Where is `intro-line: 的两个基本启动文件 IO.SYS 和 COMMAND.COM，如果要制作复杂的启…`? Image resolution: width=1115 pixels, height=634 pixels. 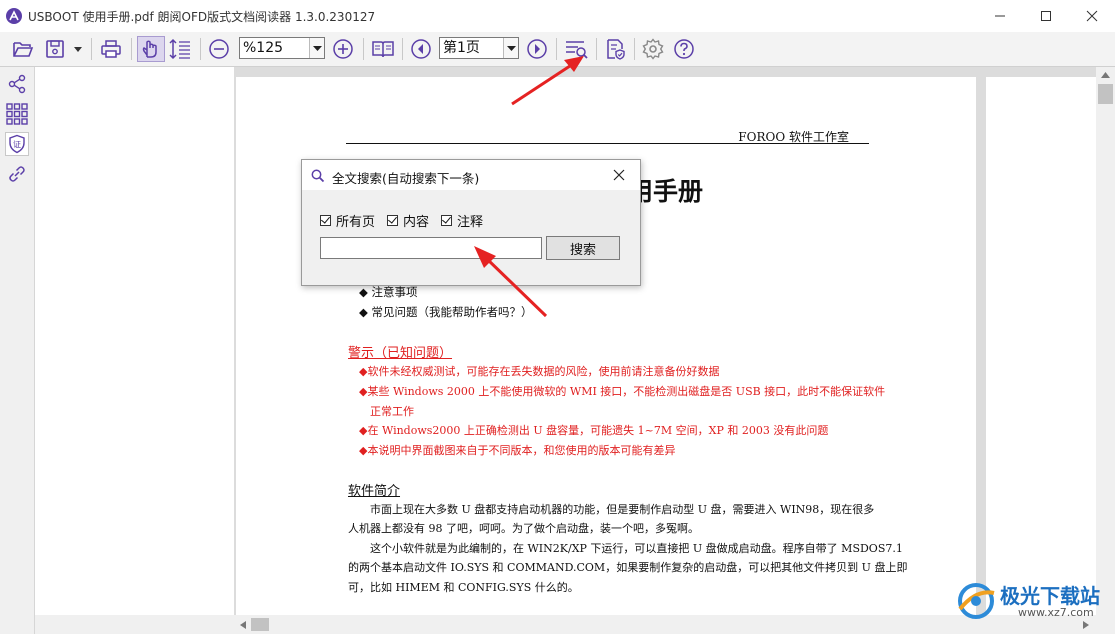
intro-line: 的两个基本启动文件 IO.SYS 和 COMMAND.COM，如果要制作复杂的启… is located at coordinates (628, 567).